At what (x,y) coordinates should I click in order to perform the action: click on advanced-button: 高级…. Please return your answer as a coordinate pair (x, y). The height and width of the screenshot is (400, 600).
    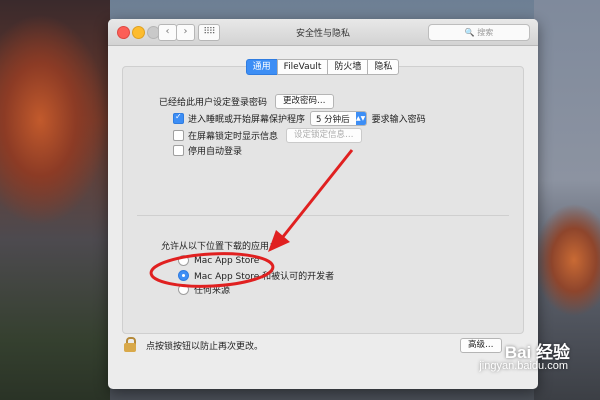
    Looking at the image, I should click on (481, 345).